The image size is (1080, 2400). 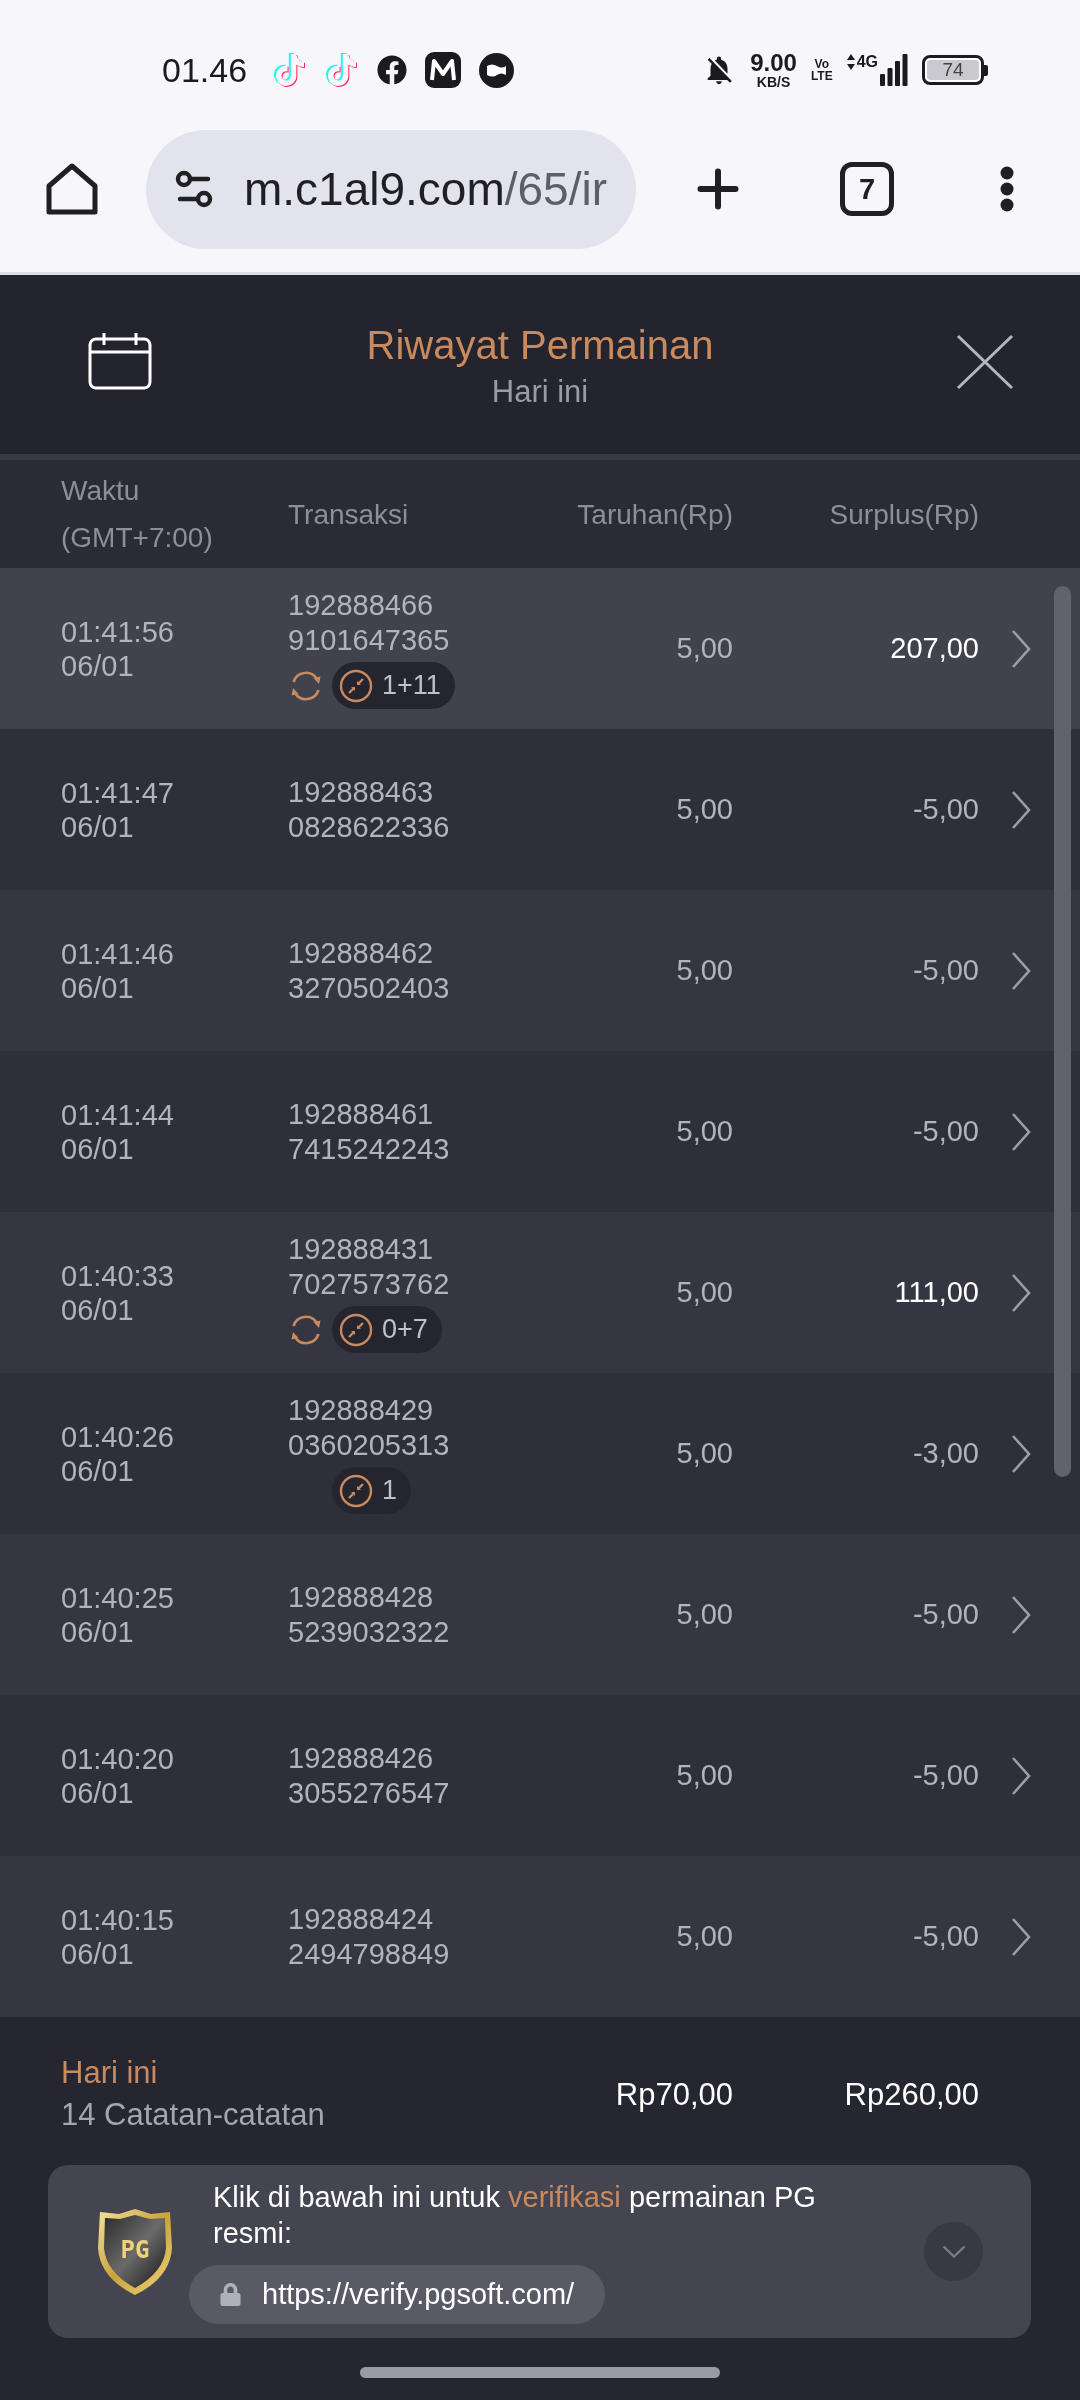 I want to click on page-title: Riwayat Permainan, so click(x=540, y=345).